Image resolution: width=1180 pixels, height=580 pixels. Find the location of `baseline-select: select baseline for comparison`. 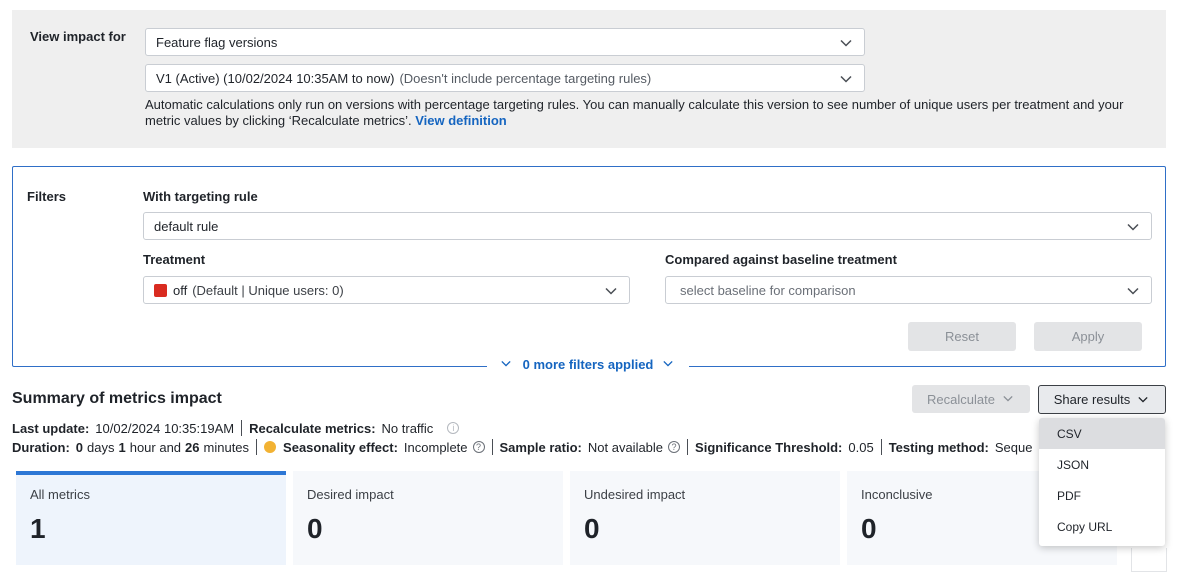

baseline-select: select baseline for comparison is located at coordinates (908, 290).